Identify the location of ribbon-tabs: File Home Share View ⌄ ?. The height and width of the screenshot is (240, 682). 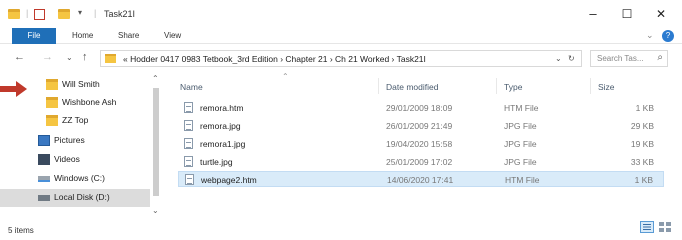
(341, 36).